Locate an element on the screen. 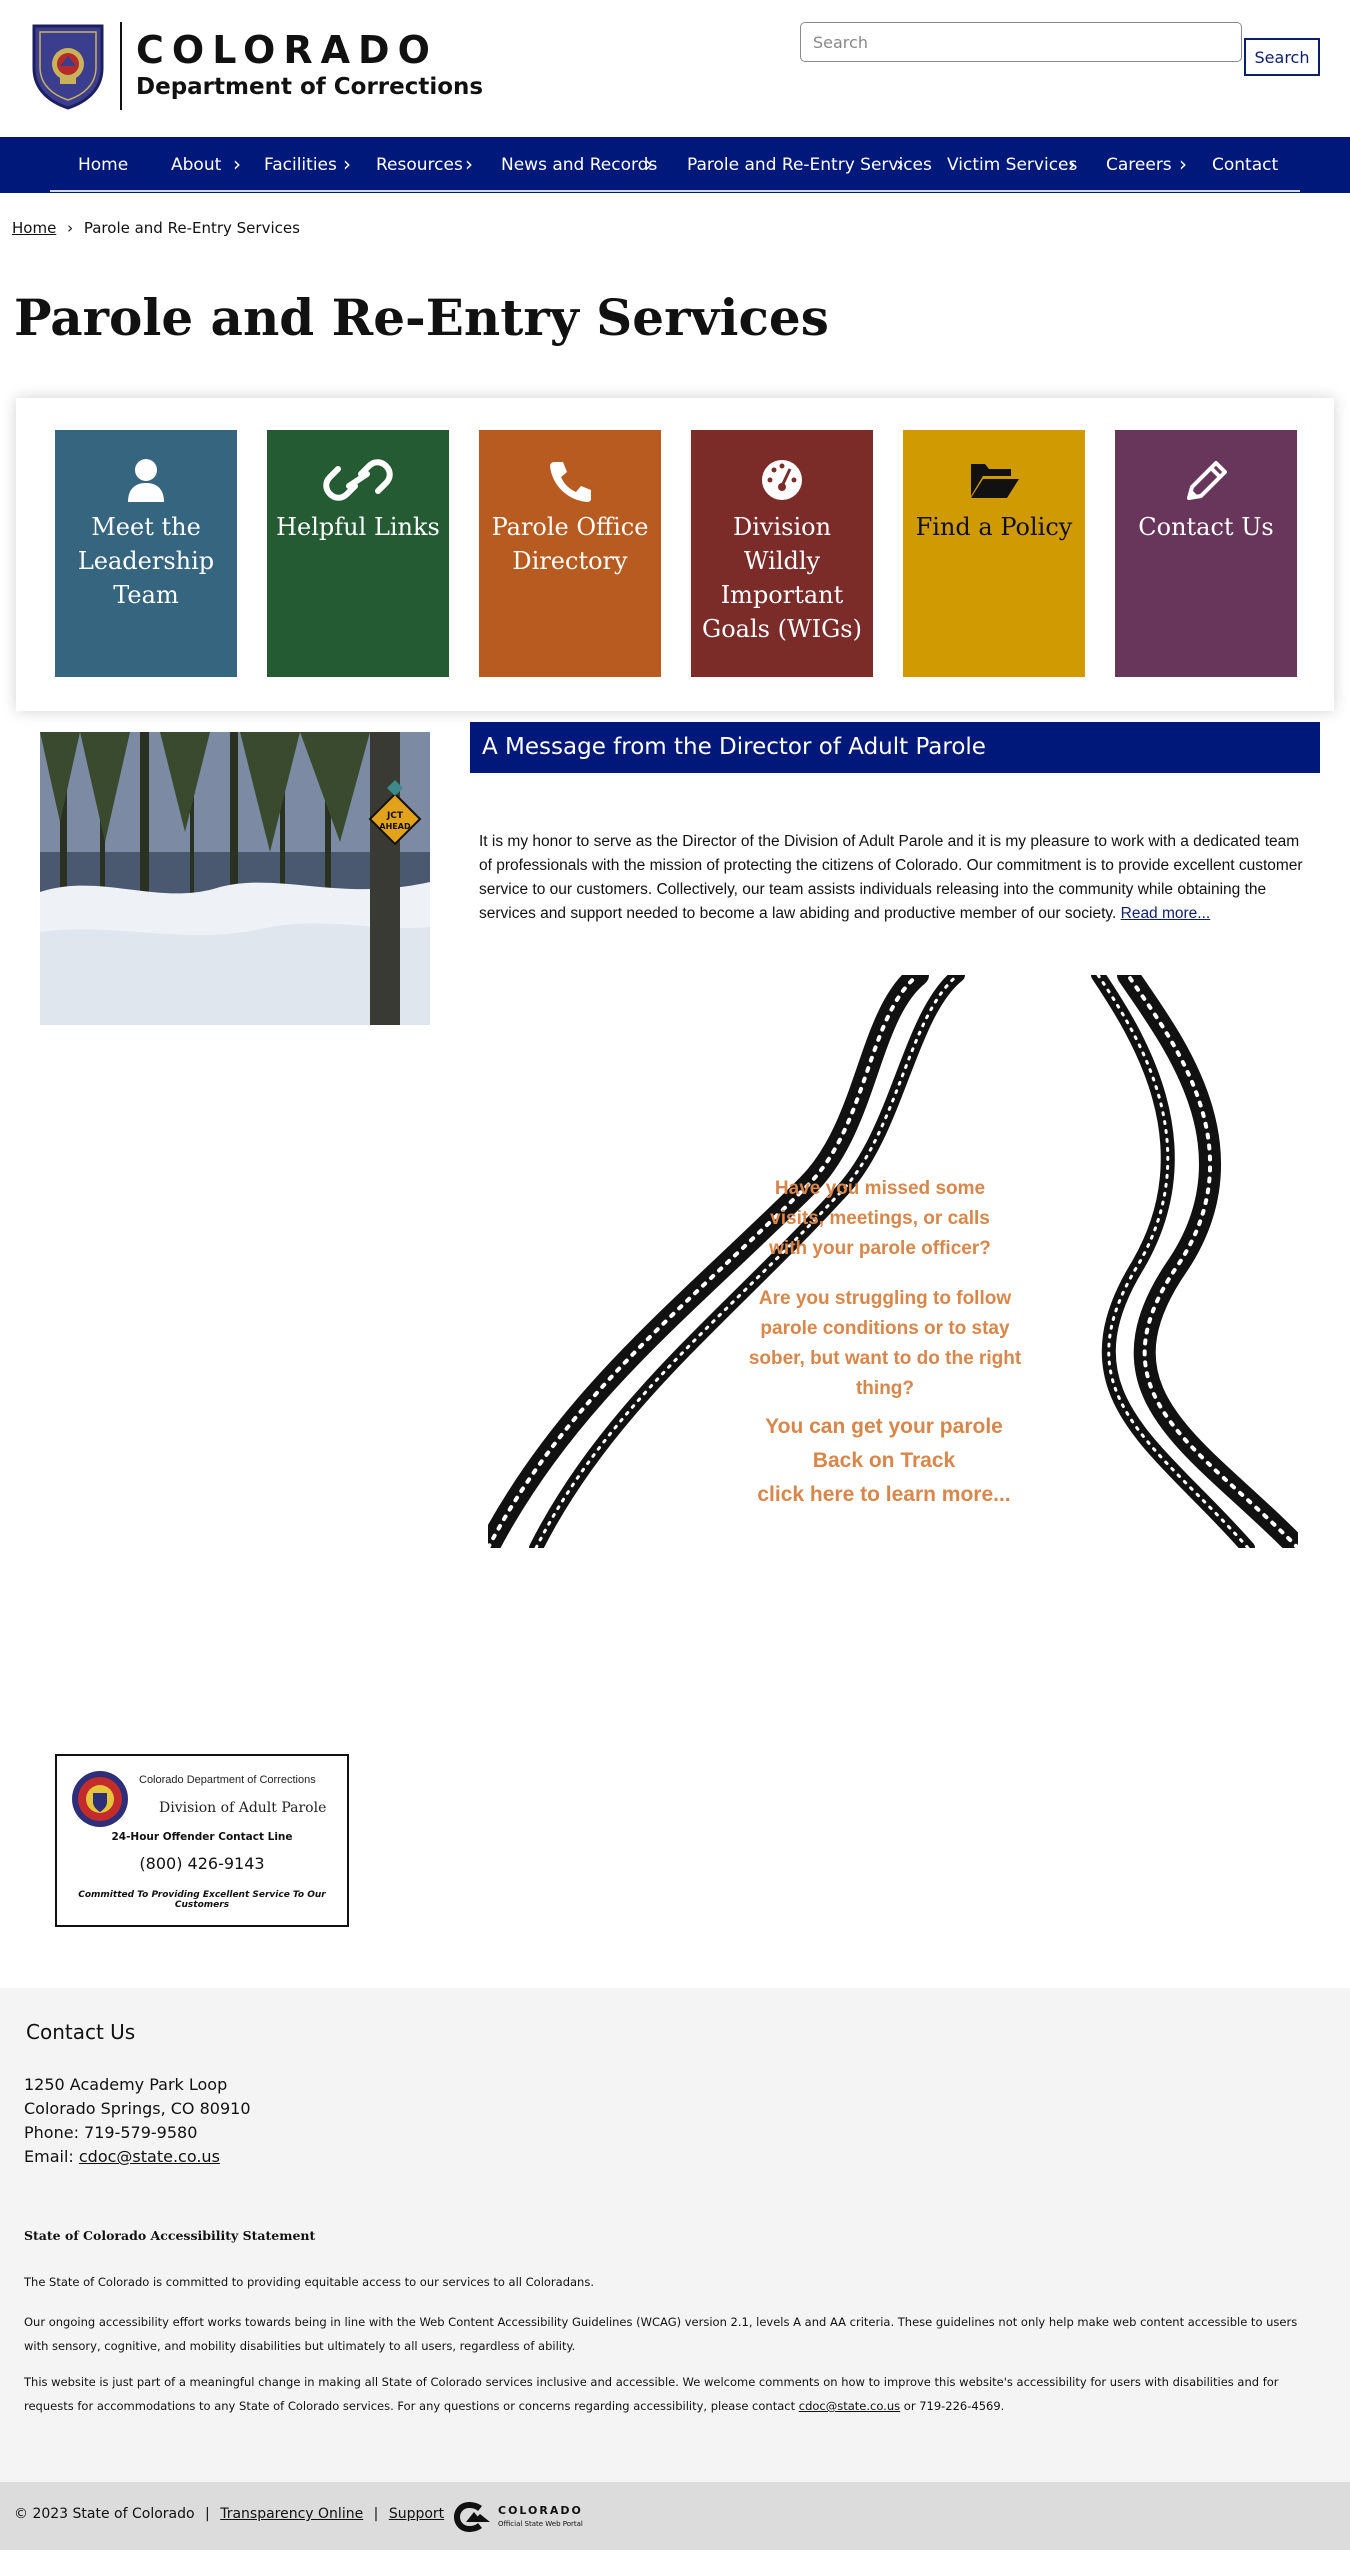 The height and width of the screenshot is (2550, 1350). svg-text: JCT is located at coordinates (395, 816).